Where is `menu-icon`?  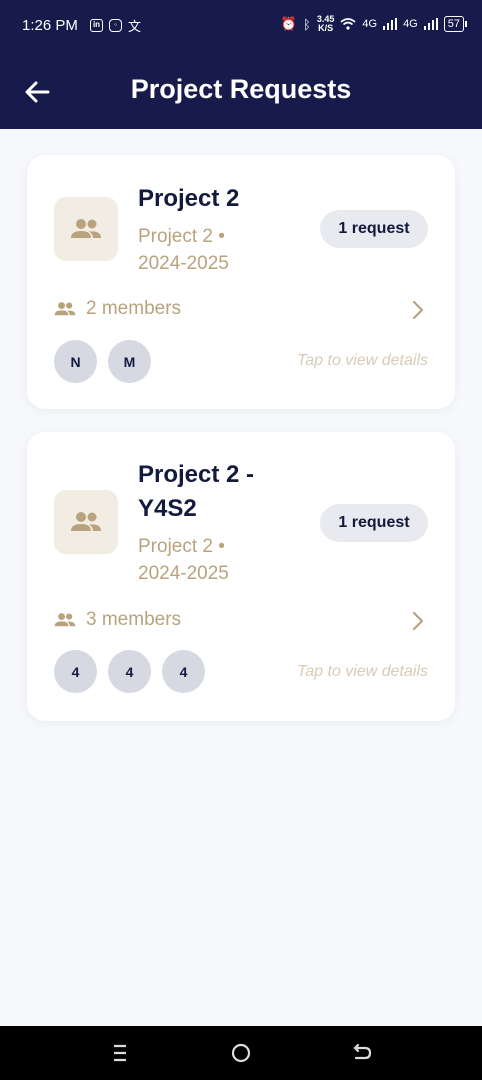 menu-icon is located at coordinates (120, 1053).